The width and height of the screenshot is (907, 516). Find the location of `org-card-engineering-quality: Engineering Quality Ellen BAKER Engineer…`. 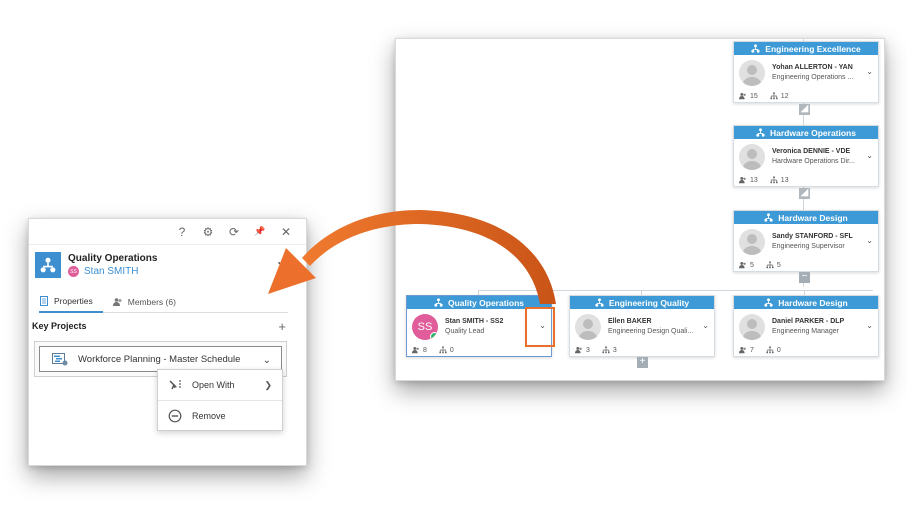

org-card-engineering-quality: Engineering Quality Ellen BAKER Engineer… is located at coordinates (642, 326).